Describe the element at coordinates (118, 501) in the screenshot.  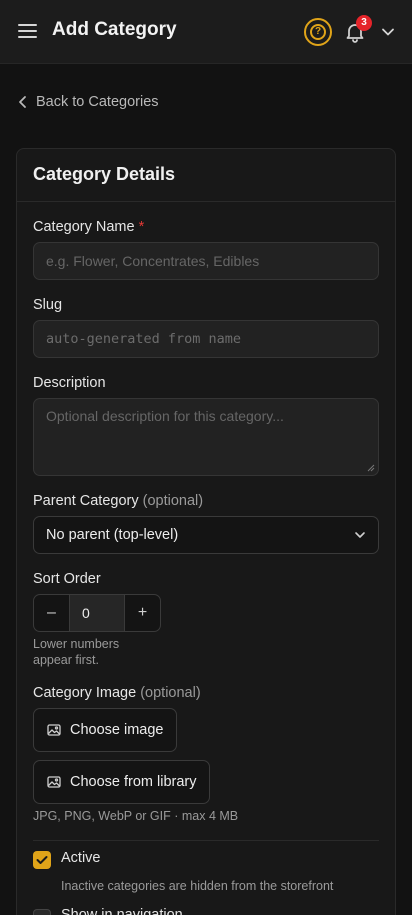
I see `parent-category-label: Parent Category (optional)` at that location.